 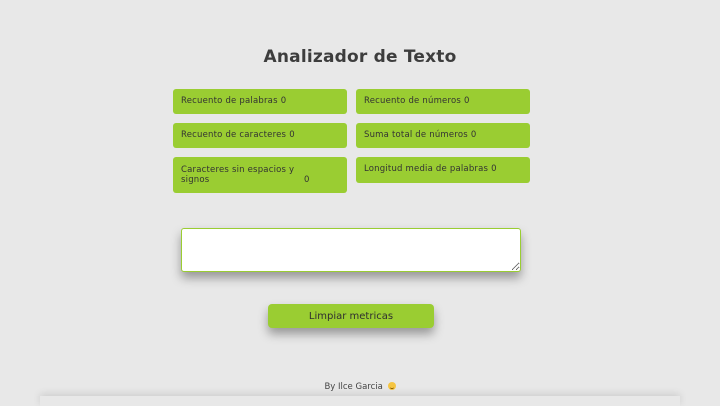 What do you see at coordinates (416, 135) in the screenshot?
I see `metric-label: Suma total de números` at bounding box center [416, 135].